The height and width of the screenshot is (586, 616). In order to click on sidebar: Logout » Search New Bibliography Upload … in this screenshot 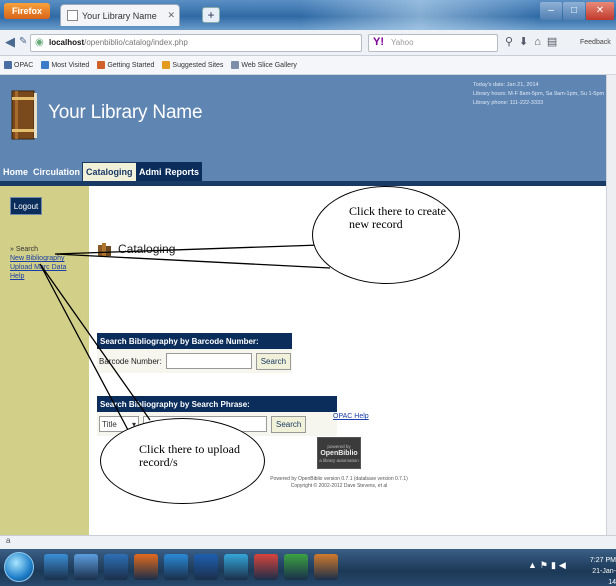, I will do `click(44, 360)`.